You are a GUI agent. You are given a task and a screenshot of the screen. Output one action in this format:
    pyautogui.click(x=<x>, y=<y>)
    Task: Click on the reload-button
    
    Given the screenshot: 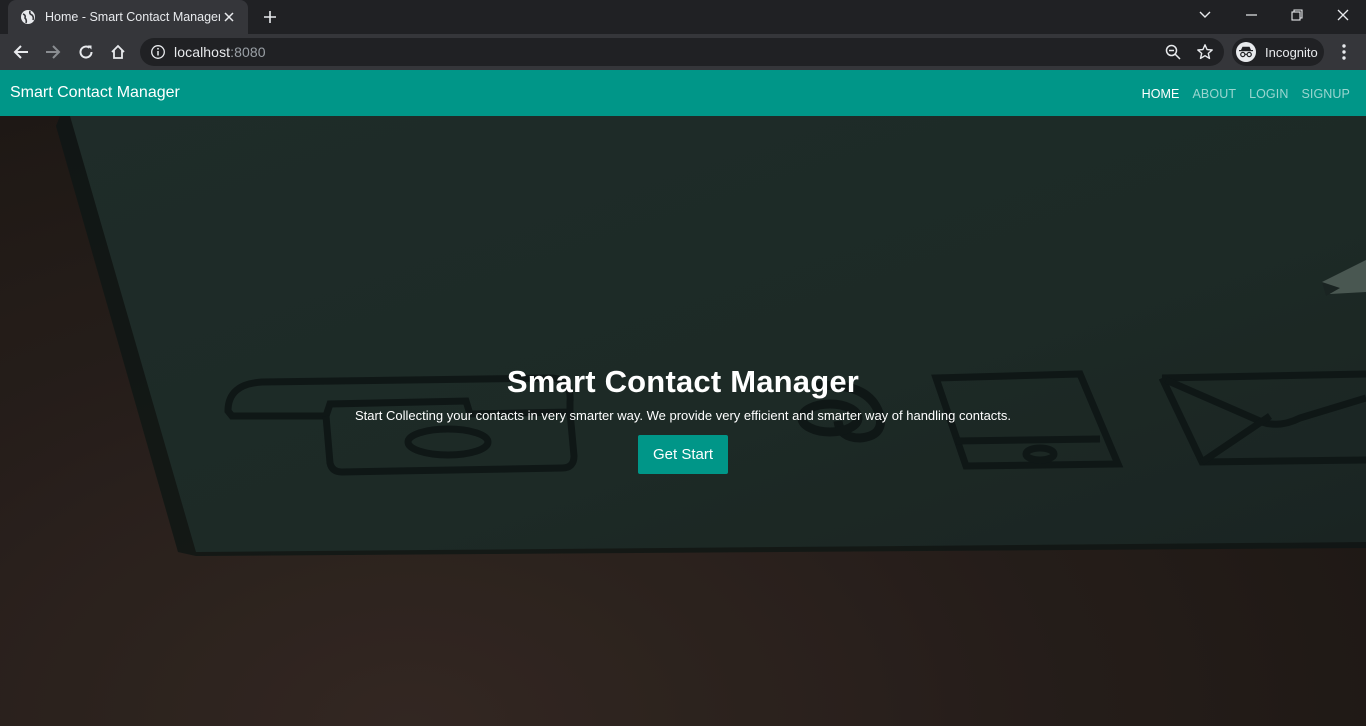 What is the action you would take?
    pyautogui.click(x=86, y=52)
    